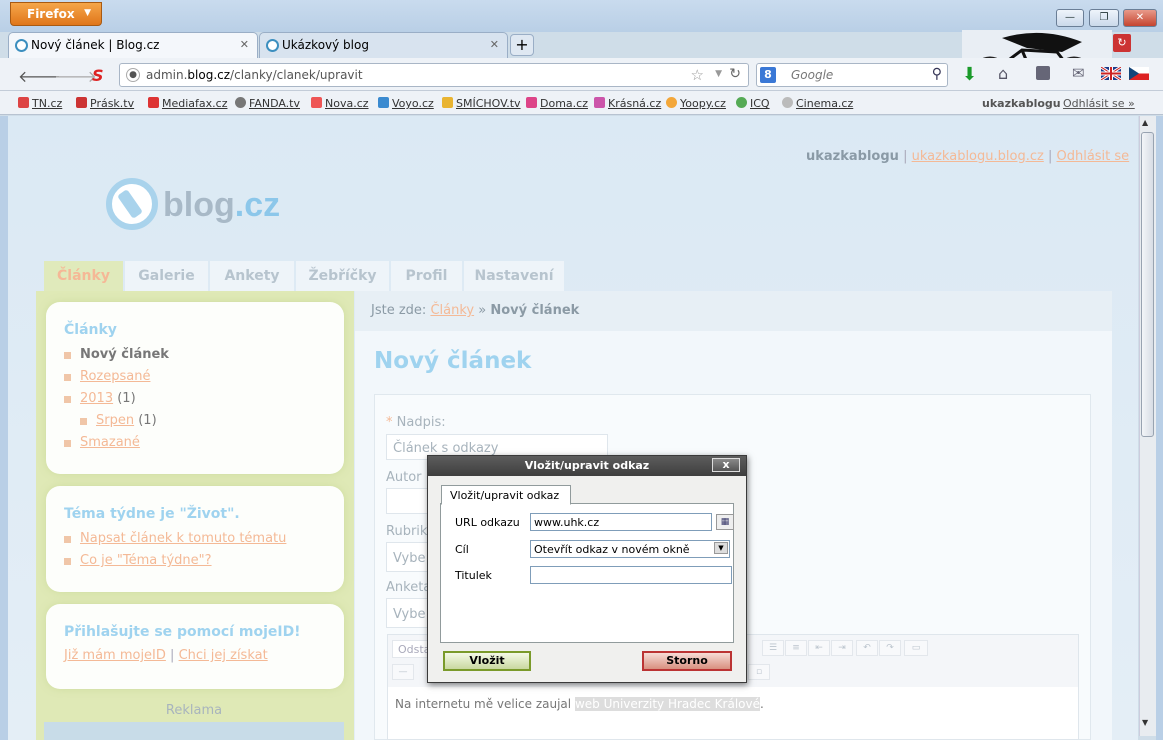 The width and height of the screenshot is (1163, 740). I want to click on dialog-title: Vložit/upravit odkaz, so click(587, 466).